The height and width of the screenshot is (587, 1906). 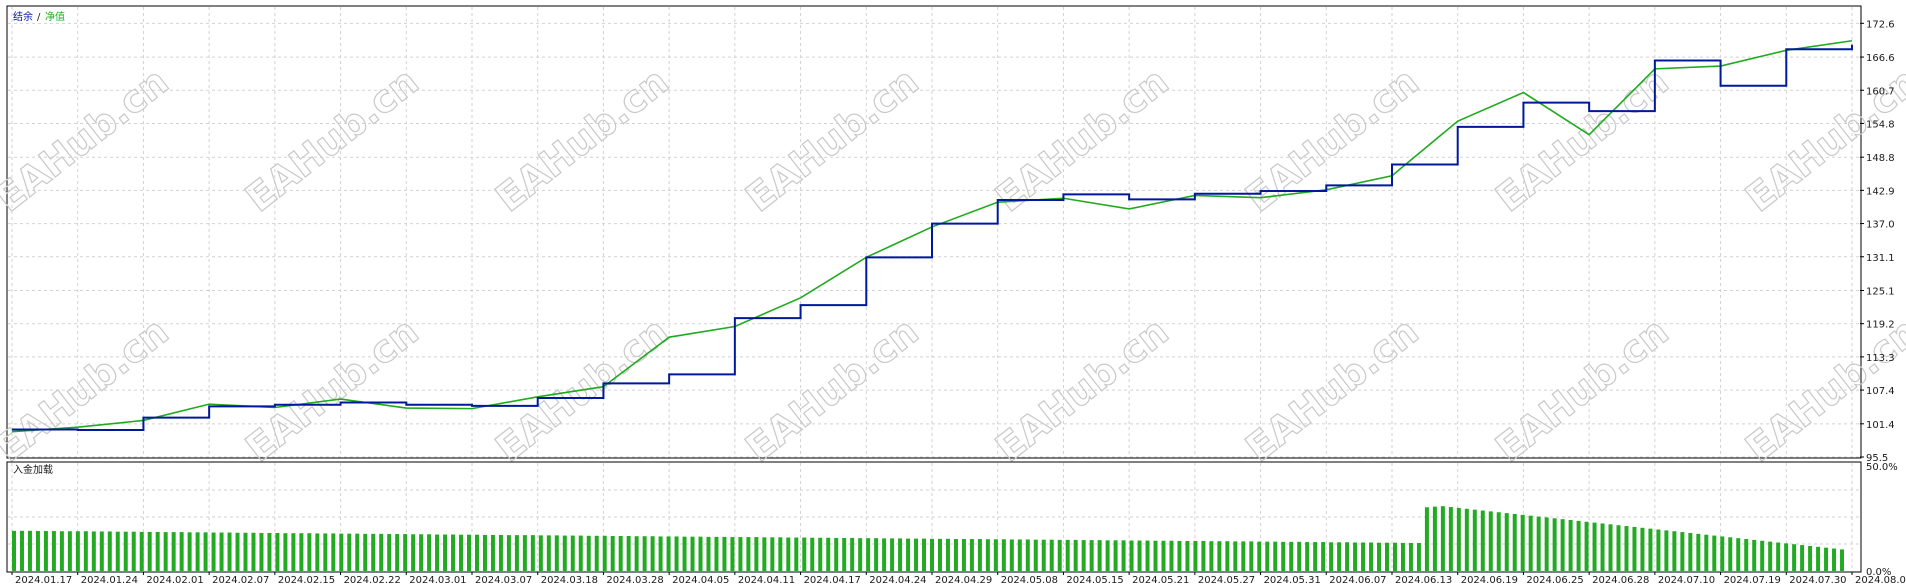 What do you see at coordinates (1880, 91) in the screenshot?
I see `y-tick-label: 160.7` at bounding box center [1880, 91].